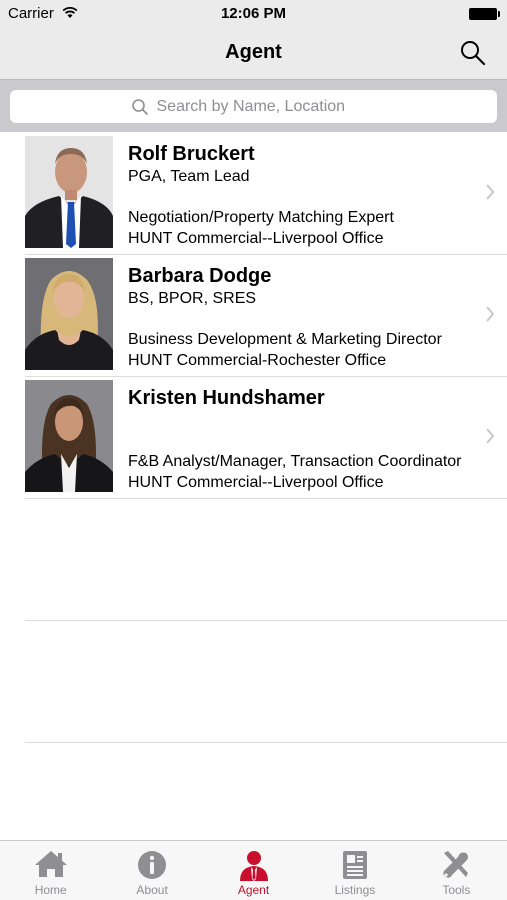 This screenshot has height=900, width=507. I want to click on battery-icon, so click(484, 14).